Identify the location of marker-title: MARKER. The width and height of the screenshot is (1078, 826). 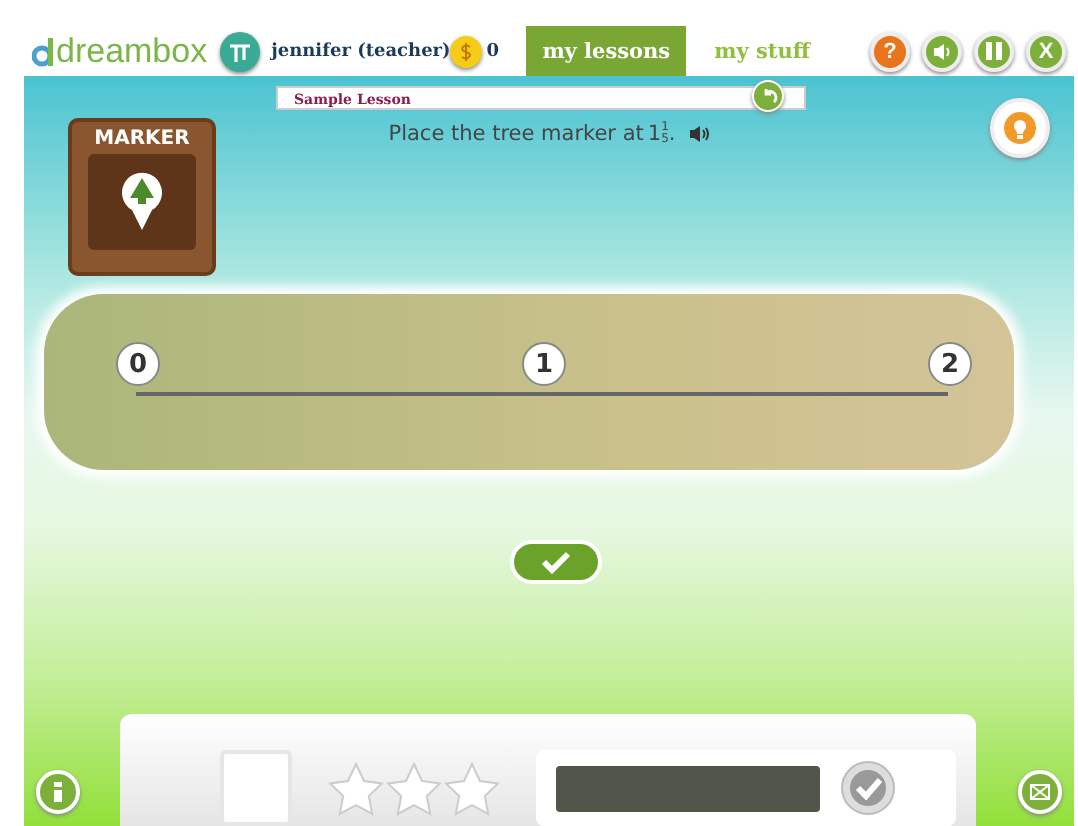
(142, 139).